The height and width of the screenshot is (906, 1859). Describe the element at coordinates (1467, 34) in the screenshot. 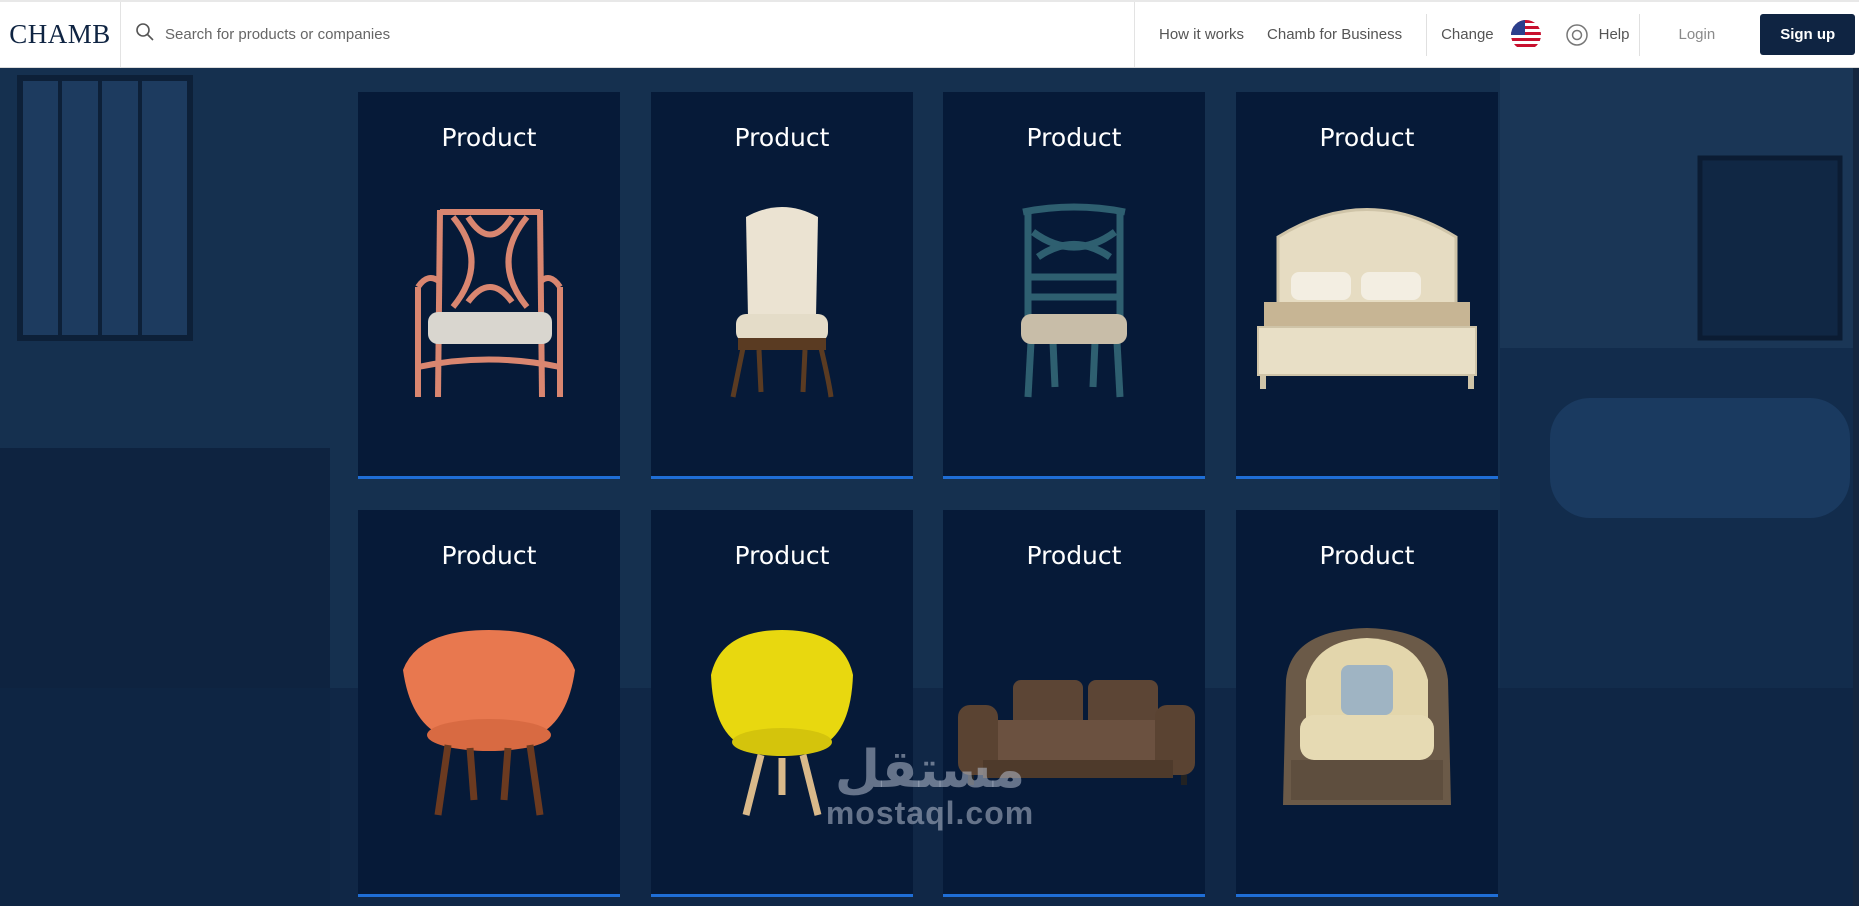

I see `change-language-link: Change` at that location.